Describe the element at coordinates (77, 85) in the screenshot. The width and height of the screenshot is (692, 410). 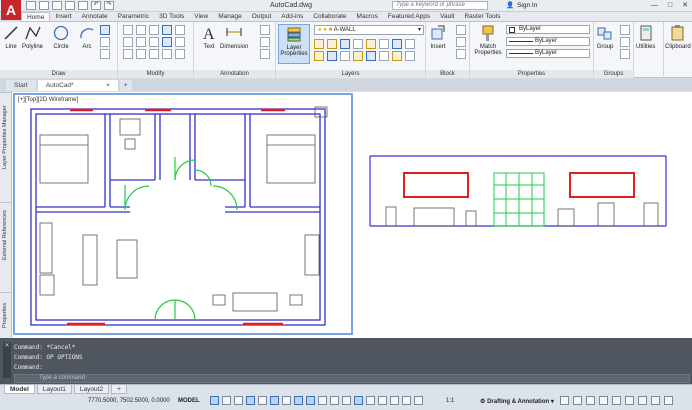
I see `tab-autocad-drawing: AutoCad* ×` at that location.